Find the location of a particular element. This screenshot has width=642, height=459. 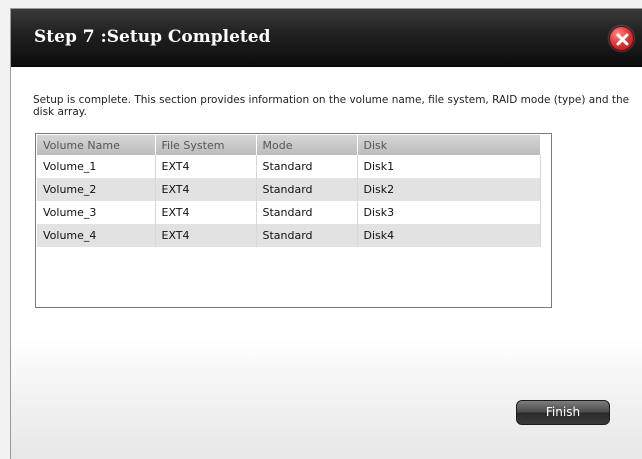

cell-disk: Disk1 is located at coordinates (449, 166).